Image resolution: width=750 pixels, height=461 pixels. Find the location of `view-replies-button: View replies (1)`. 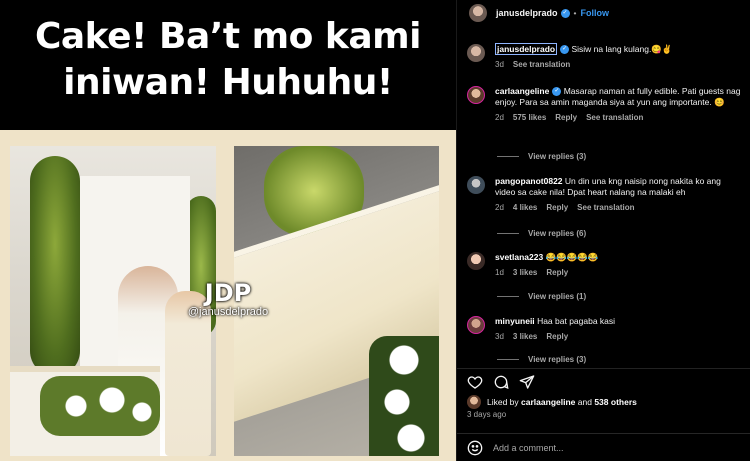

view-replies-button: View replies (1) is located at coordinates (541, 296).